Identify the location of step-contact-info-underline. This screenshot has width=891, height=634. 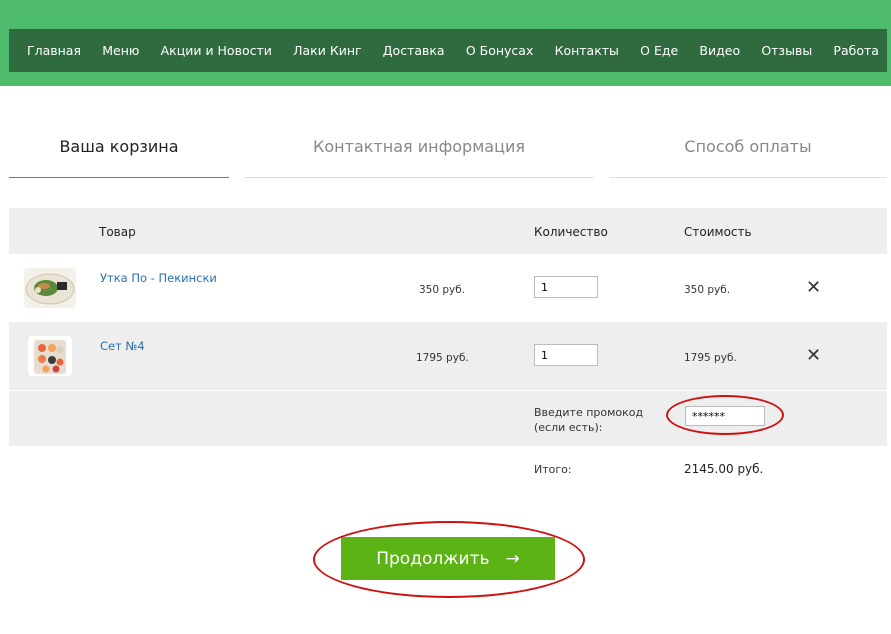
(419, 177).